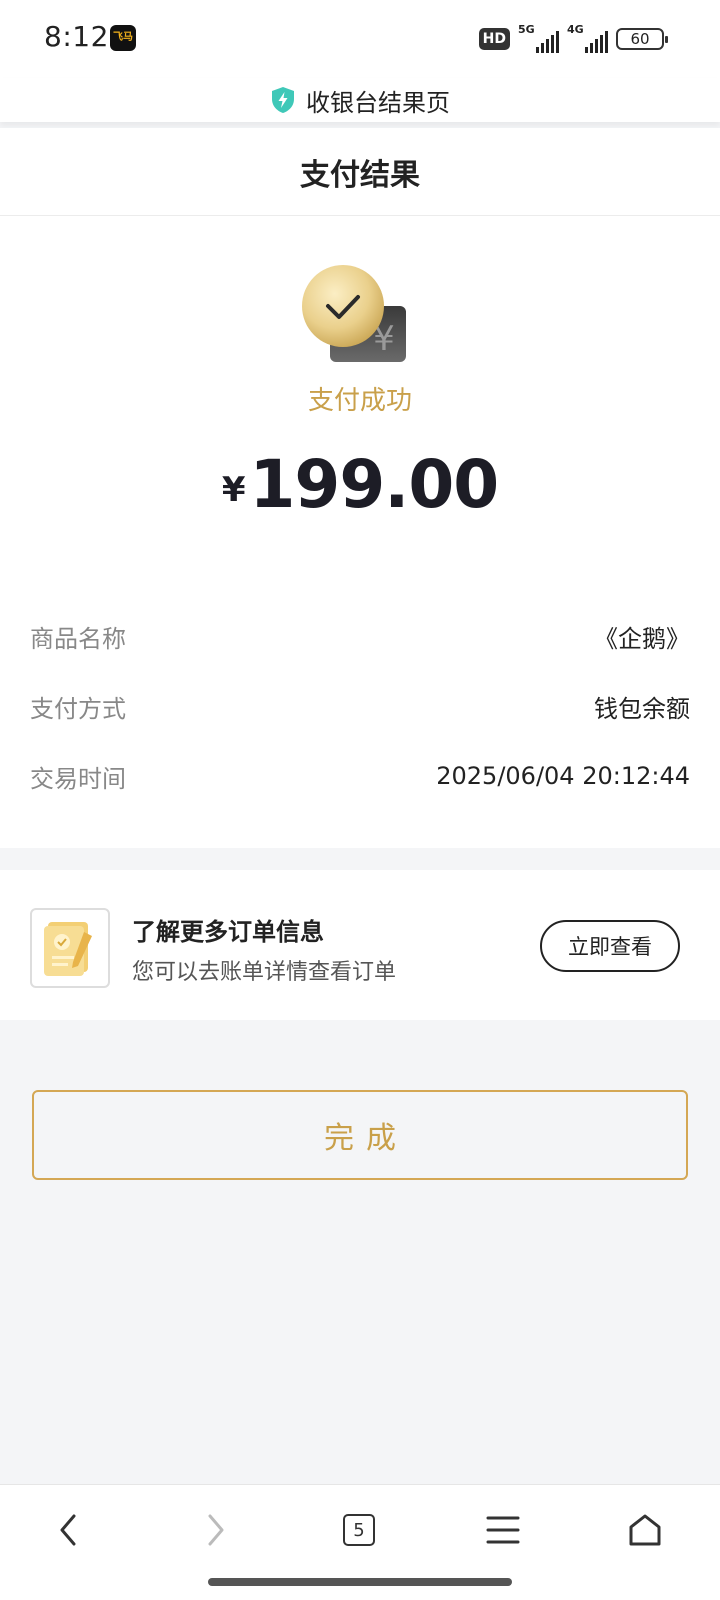 This screenshot has height=1600, width=720. I want to click on app-badge-text: 飞马, so click(123, 37).